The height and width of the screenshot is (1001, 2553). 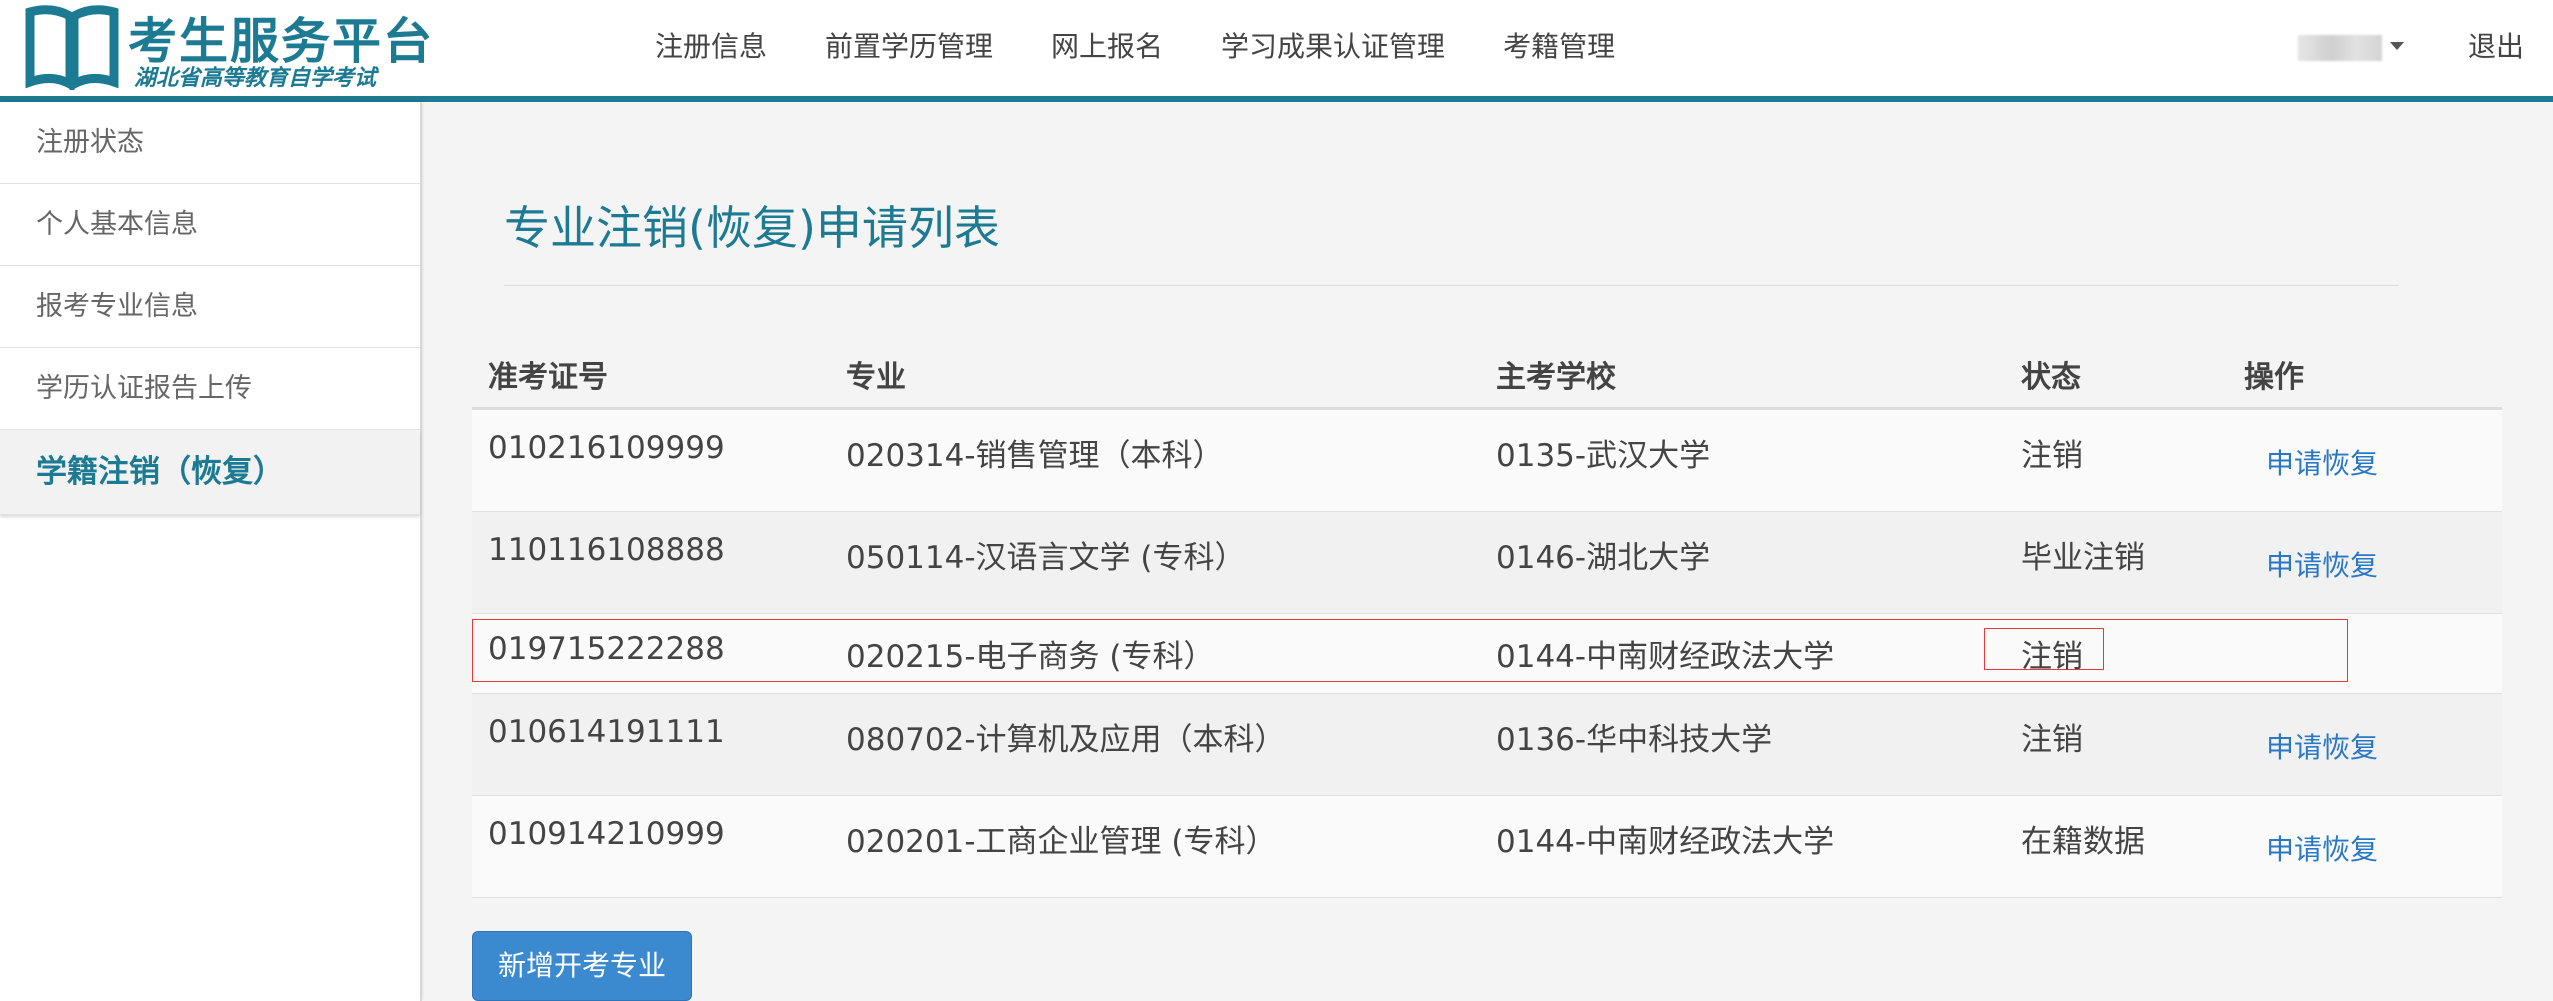 What do you see at coordinates (1603, 558) in the screenshot?
I see `cell-school: 0146-湖北大学` at bounding box center [1603, 558].